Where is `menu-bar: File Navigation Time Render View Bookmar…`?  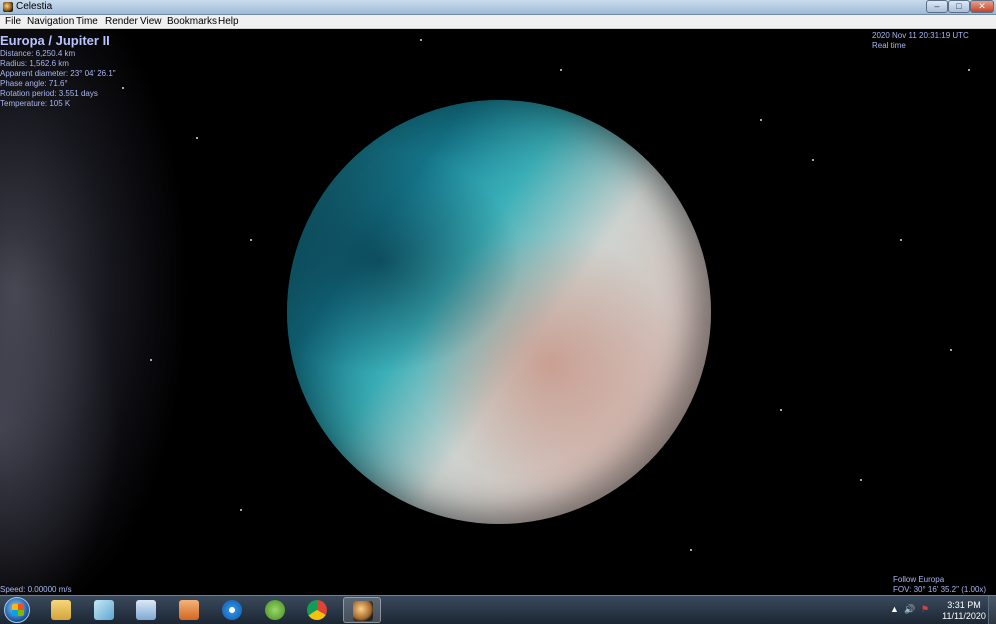
menu-bar: File Navigation Time Render View Bookmar… is located at coordinates (498, 22).